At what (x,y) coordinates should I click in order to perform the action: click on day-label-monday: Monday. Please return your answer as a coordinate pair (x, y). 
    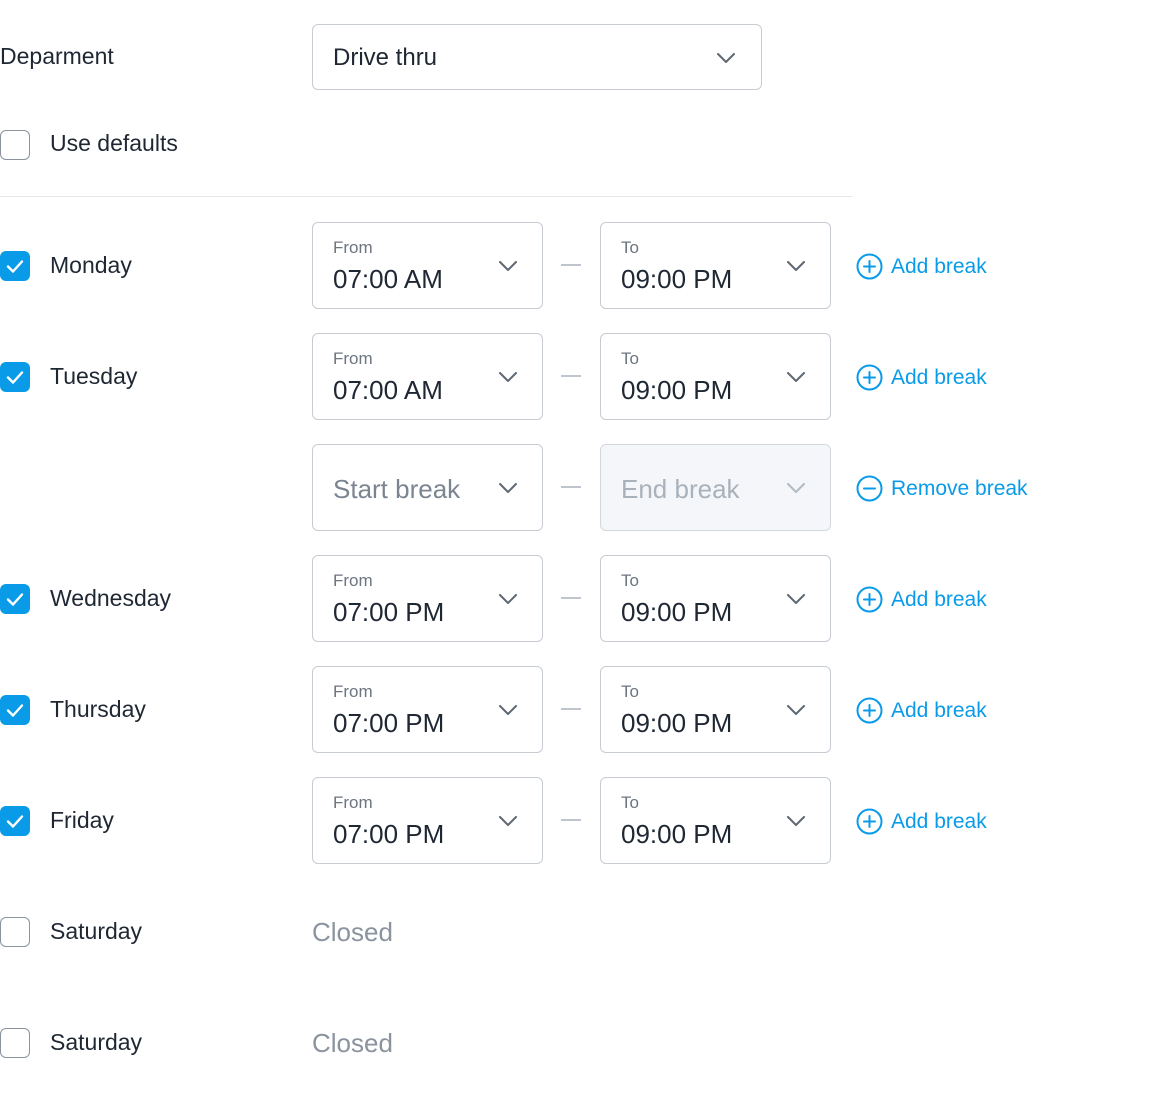
    Looking at the image, I should click on (91, 265).